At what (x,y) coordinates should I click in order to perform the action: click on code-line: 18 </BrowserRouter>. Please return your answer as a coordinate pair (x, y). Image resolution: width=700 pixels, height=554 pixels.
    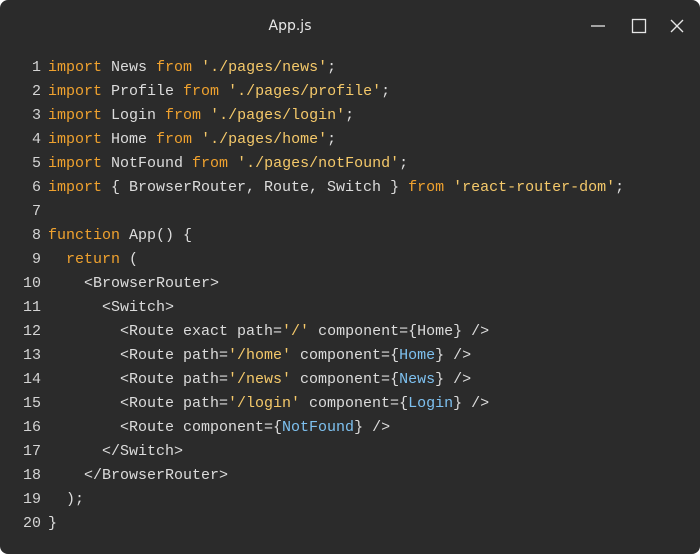
    Looking at the image, I should click on (350, 476).